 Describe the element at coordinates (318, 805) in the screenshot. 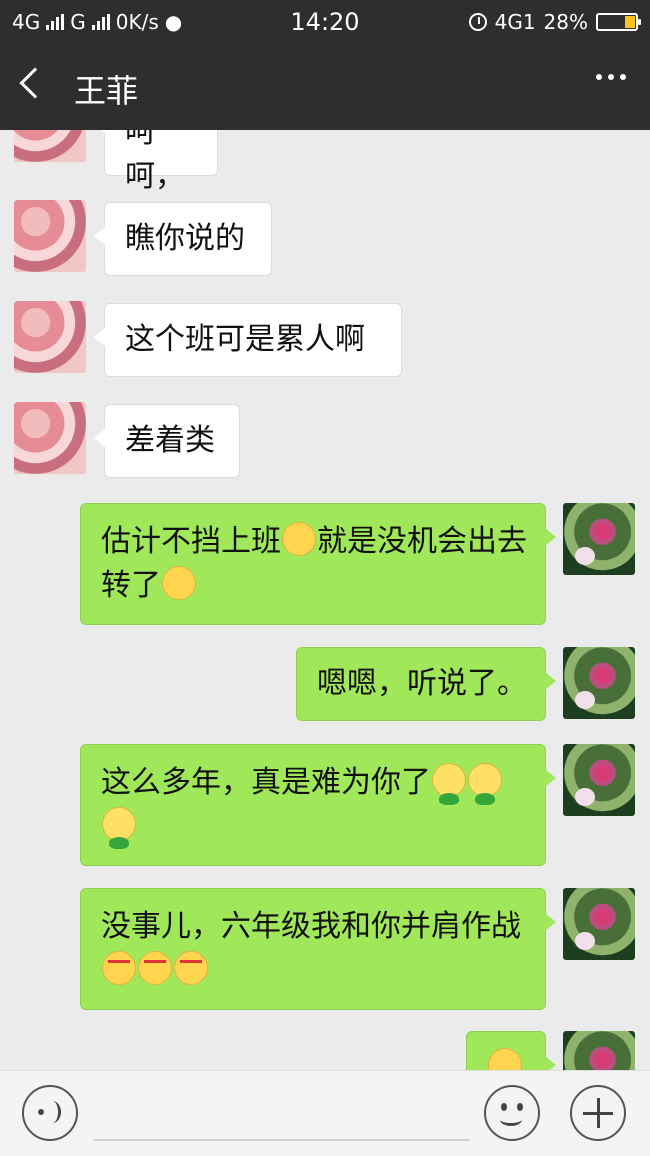

I see `message-bubble-outgoing: 这么多年，真是难为你了` at that location.